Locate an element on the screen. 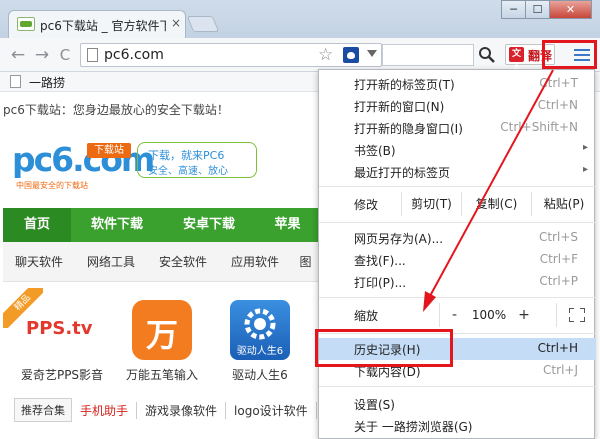  annotation-arrow is located at coordinates (488, 190).